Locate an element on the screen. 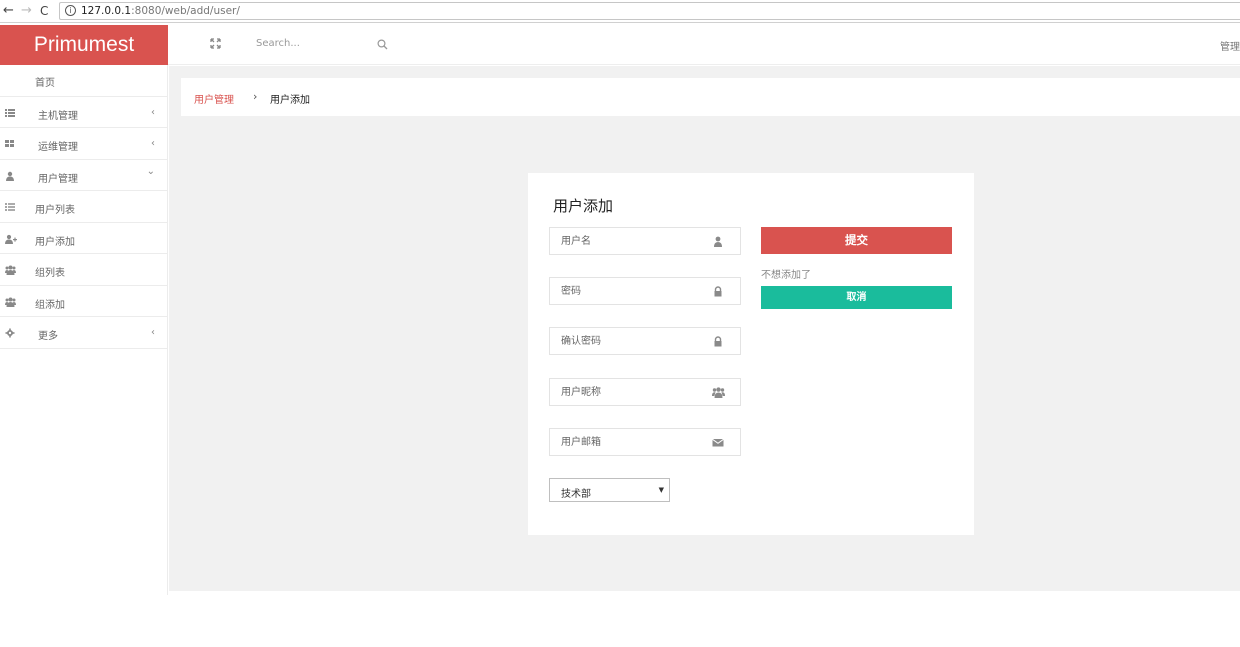  sidebar-item-user-add: 用户添加 is located at coordinates (83, 238).